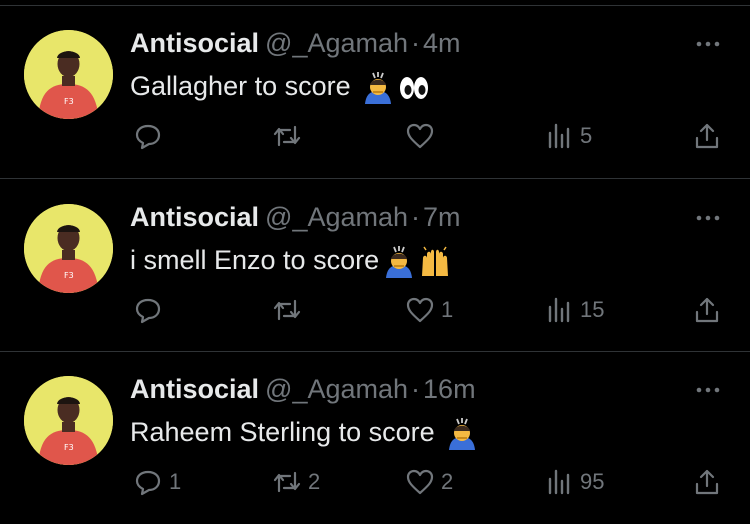  I want to click on tweet-header: Antisocial @_Agamah · 16m, so click(303, 389).